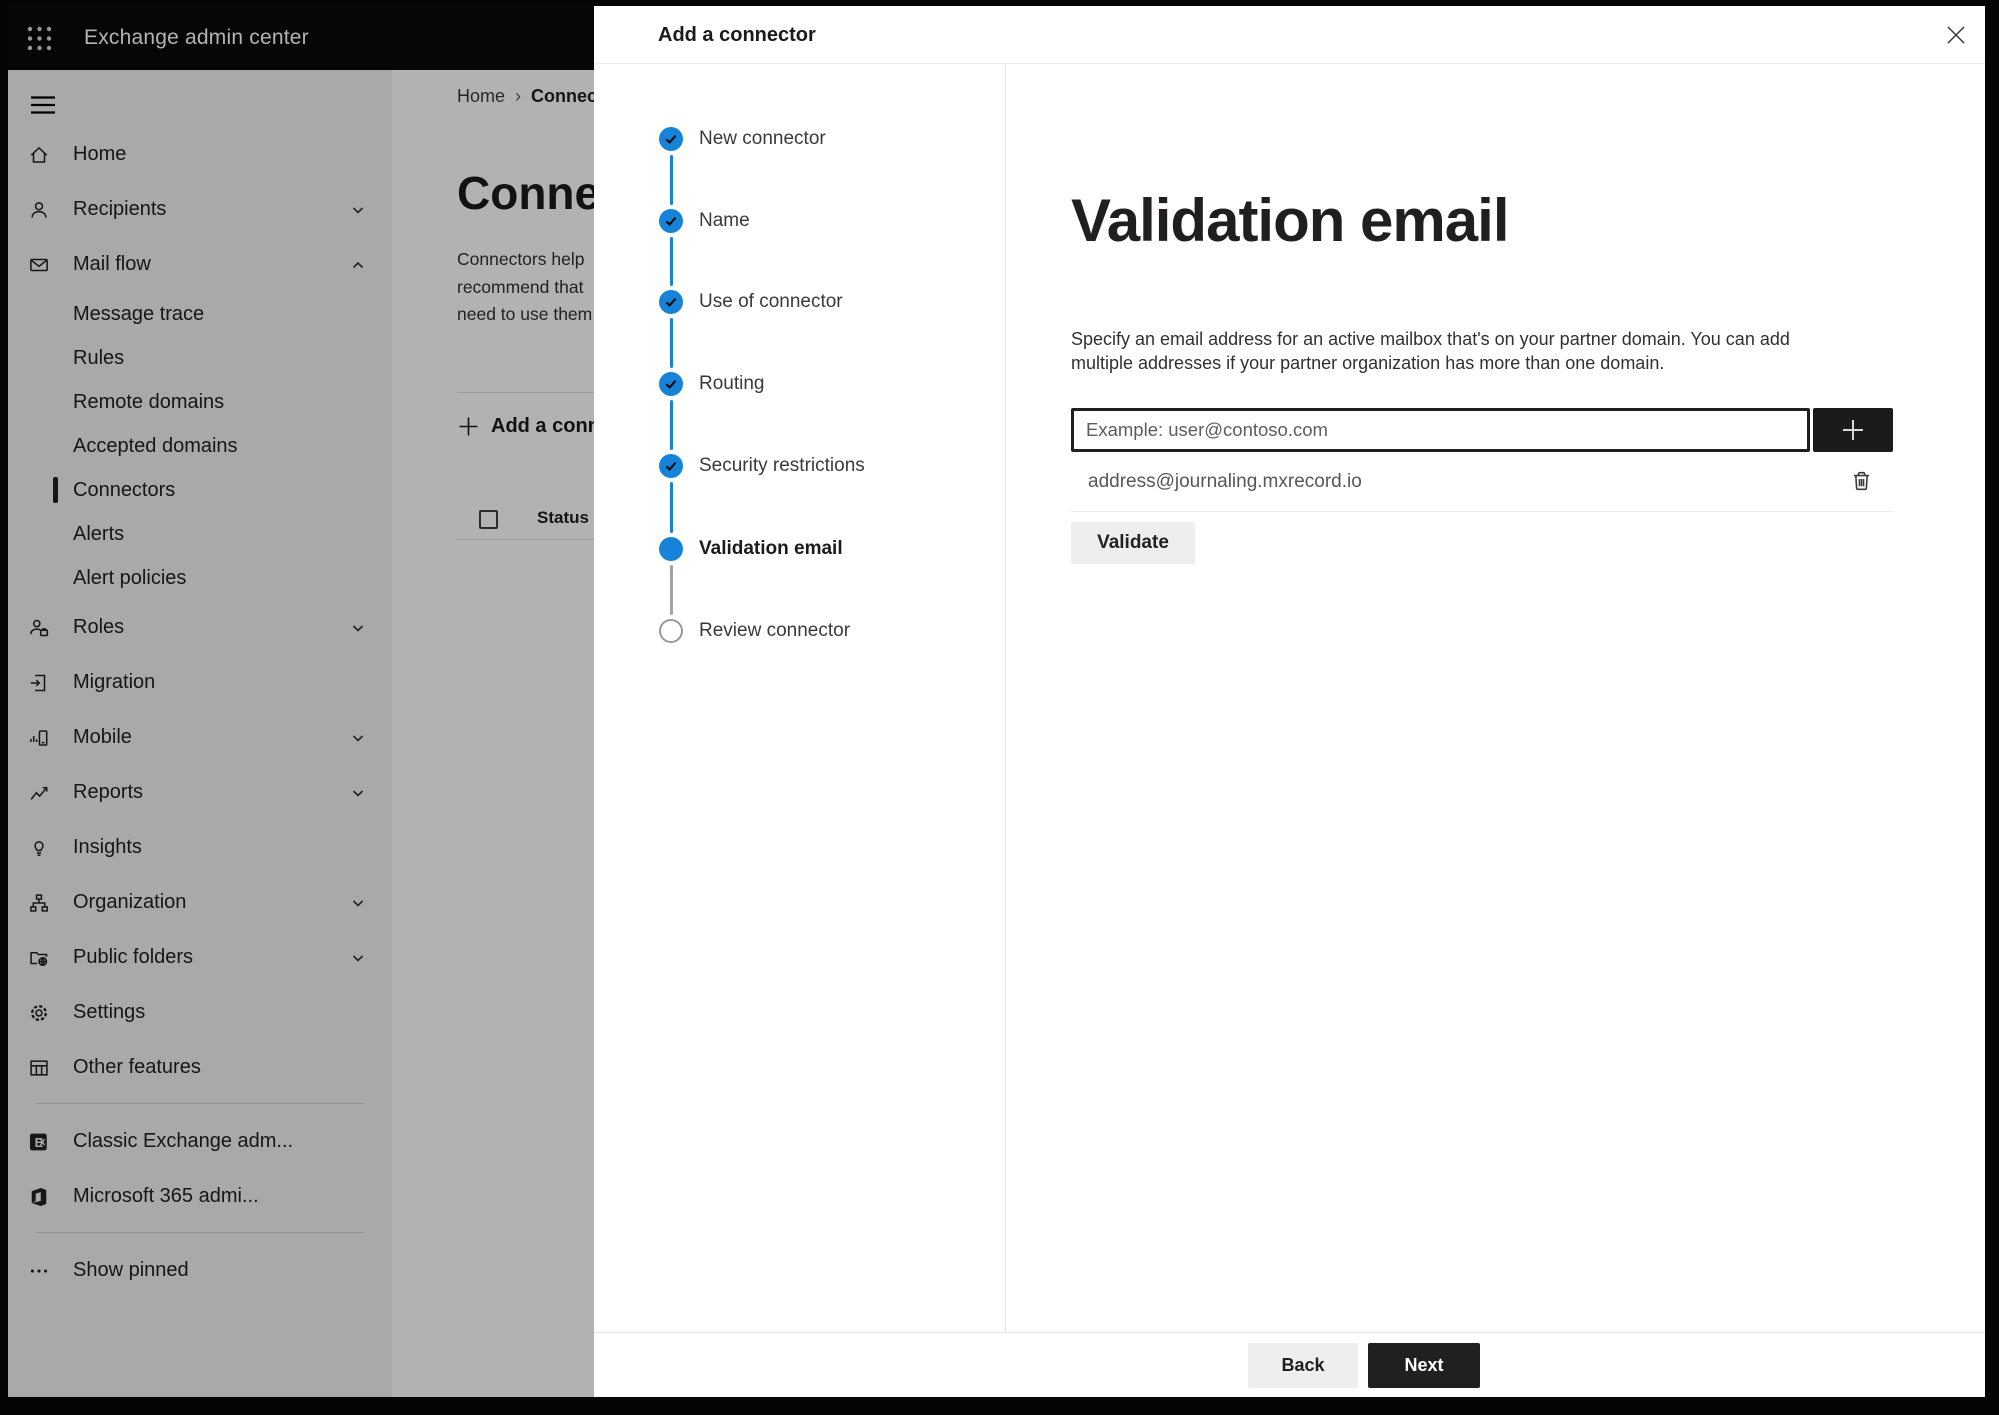 Image resolution: width=1999 pixels, height=1415 pixels. I want to click on delete-email-icon, so click(1861, 482).